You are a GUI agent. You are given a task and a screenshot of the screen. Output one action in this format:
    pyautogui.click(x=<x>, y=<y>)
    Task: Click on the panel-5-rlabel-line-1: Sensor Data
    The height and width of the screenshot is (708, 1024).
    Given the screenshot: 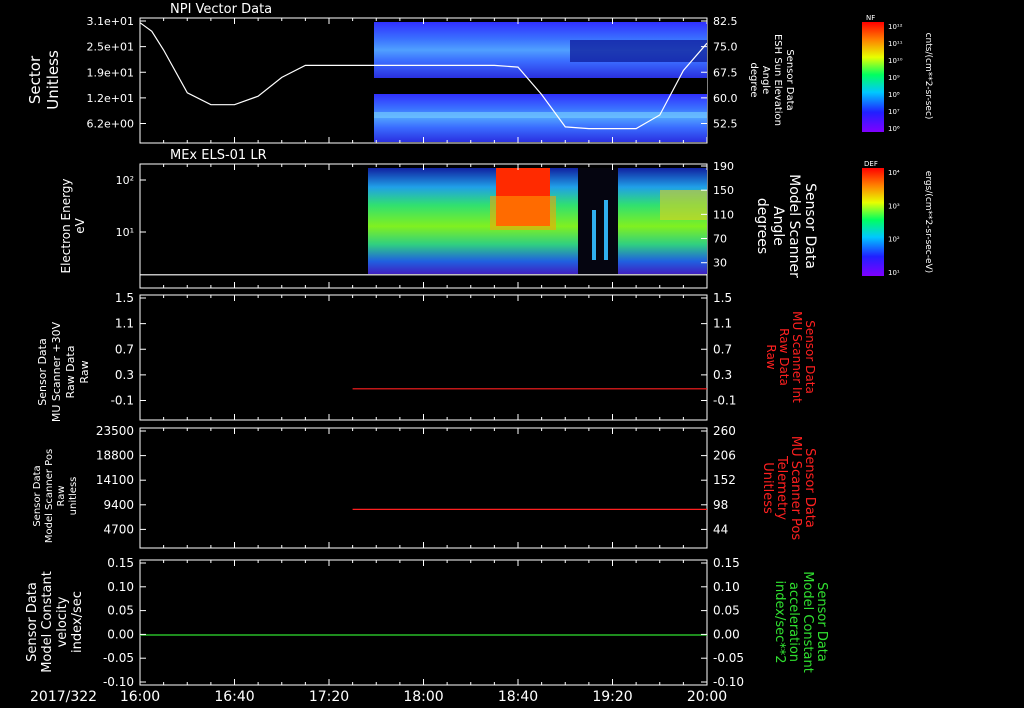 What is the action you would take?
    pyautogui.click(x=821, y=622)
    